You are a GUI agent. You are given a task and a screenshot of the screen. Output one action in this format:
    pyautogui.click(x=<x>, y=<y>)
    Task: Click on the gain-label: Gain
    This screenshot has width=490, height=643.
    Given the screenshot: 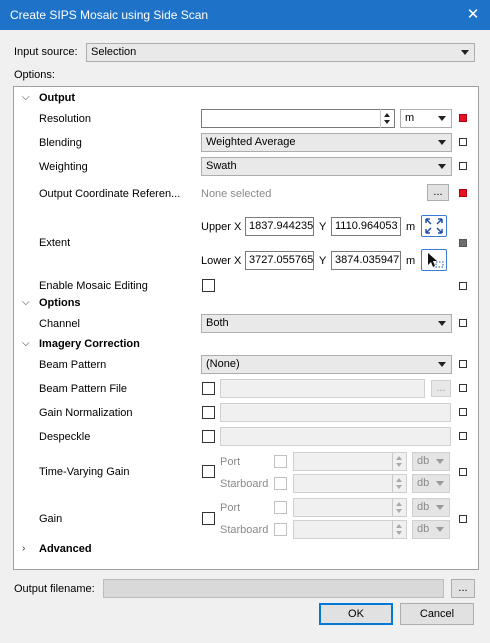 What is the action you would take?
    pyautogui.click(x=51, y=519)
    